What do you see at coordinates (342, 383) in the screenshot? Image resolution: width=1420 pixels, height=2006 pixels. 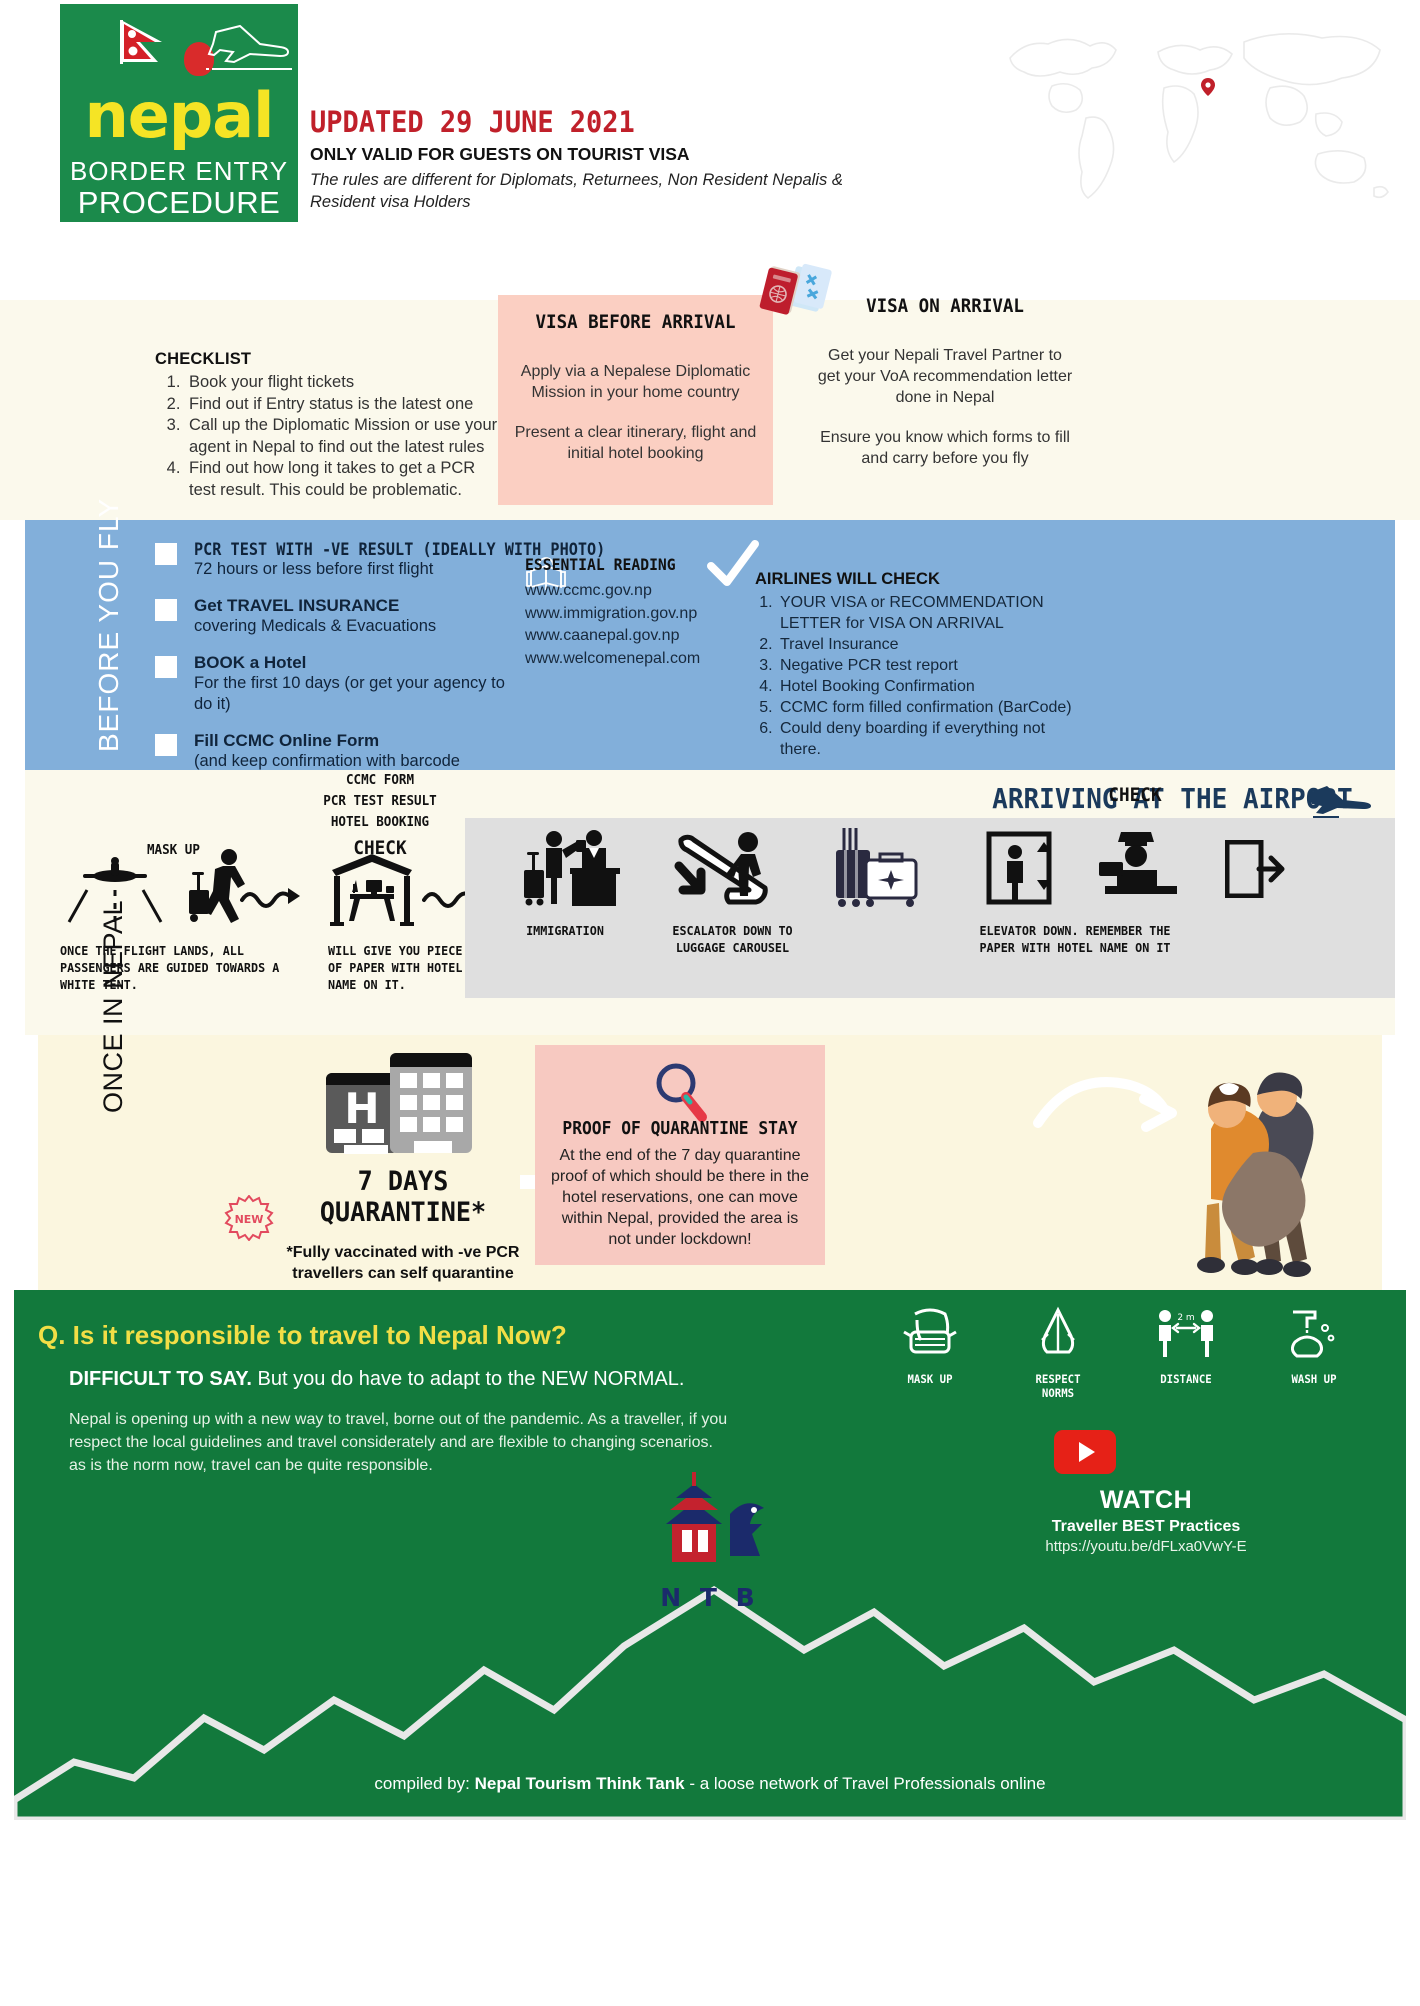 I see `checklist-item: Book your flight tickets` at bounding box center [342, 383].